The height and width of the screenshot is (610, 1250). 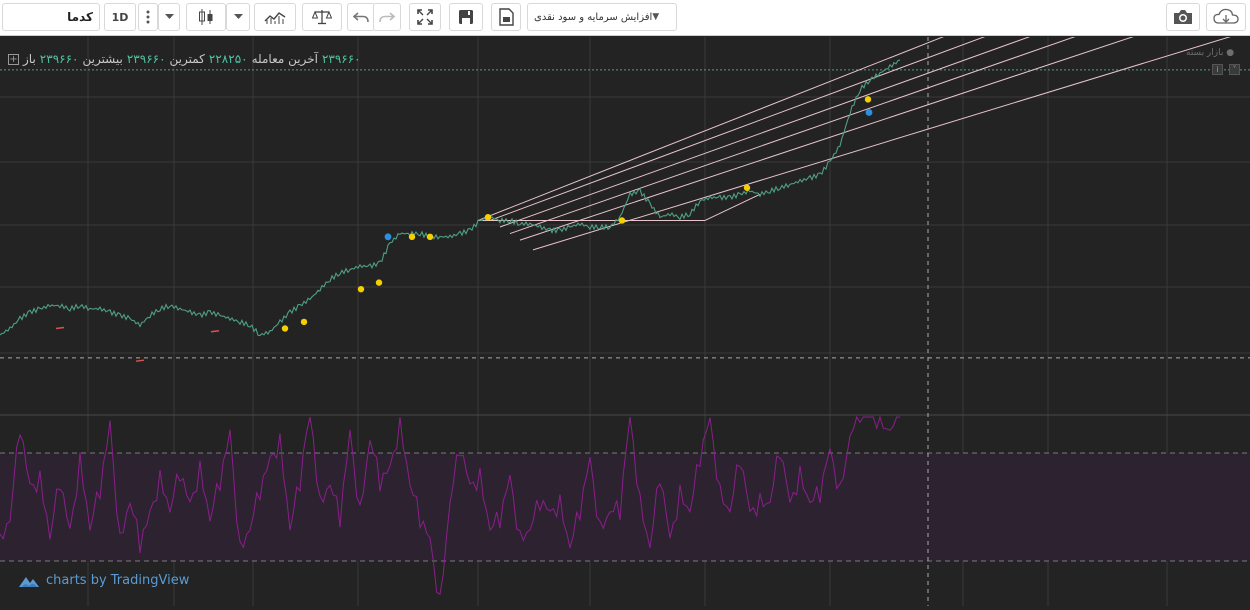 I want to click on info-icon: i, so click(x=1217, y=69).